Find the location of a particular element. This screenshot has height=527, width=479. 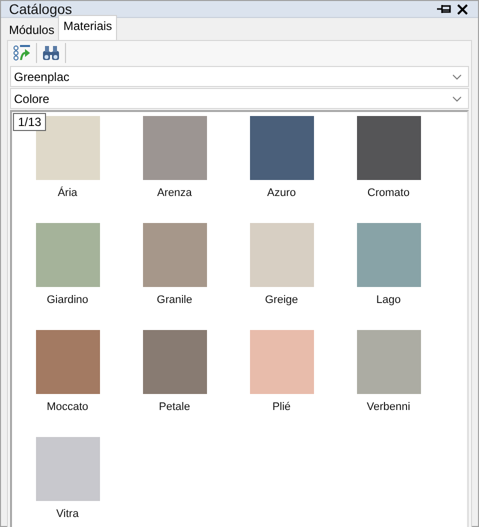

swatch-label: Moccato is located at coordinates (67, 407).